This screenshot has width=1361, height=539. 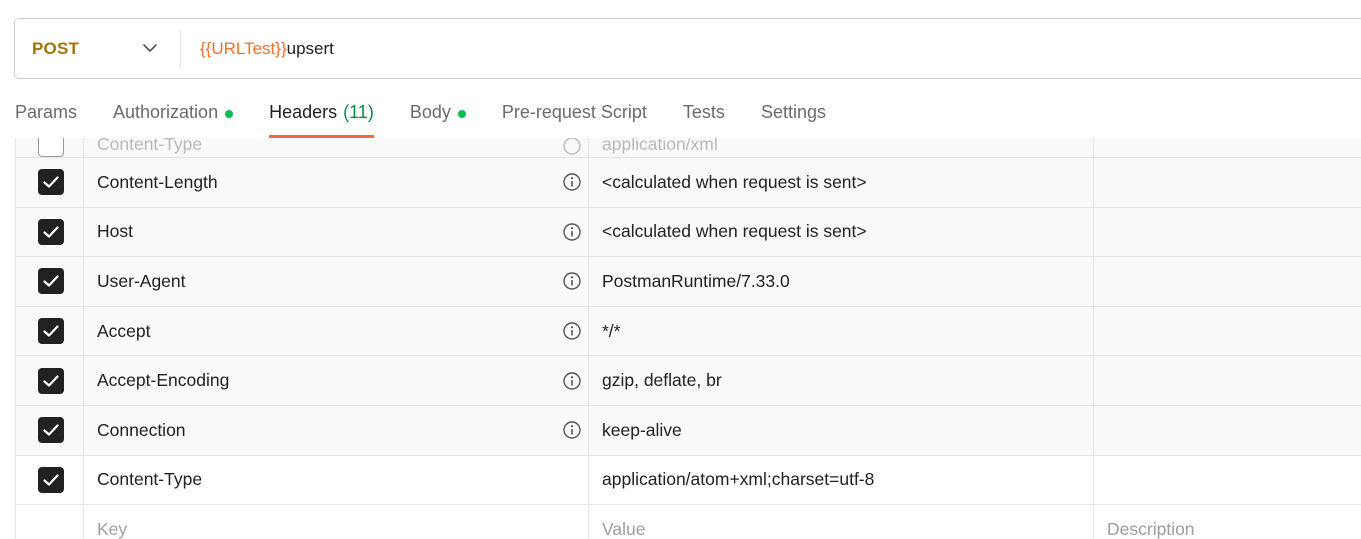 I want to click on value-cell: */*, so click(x=841, y=331).